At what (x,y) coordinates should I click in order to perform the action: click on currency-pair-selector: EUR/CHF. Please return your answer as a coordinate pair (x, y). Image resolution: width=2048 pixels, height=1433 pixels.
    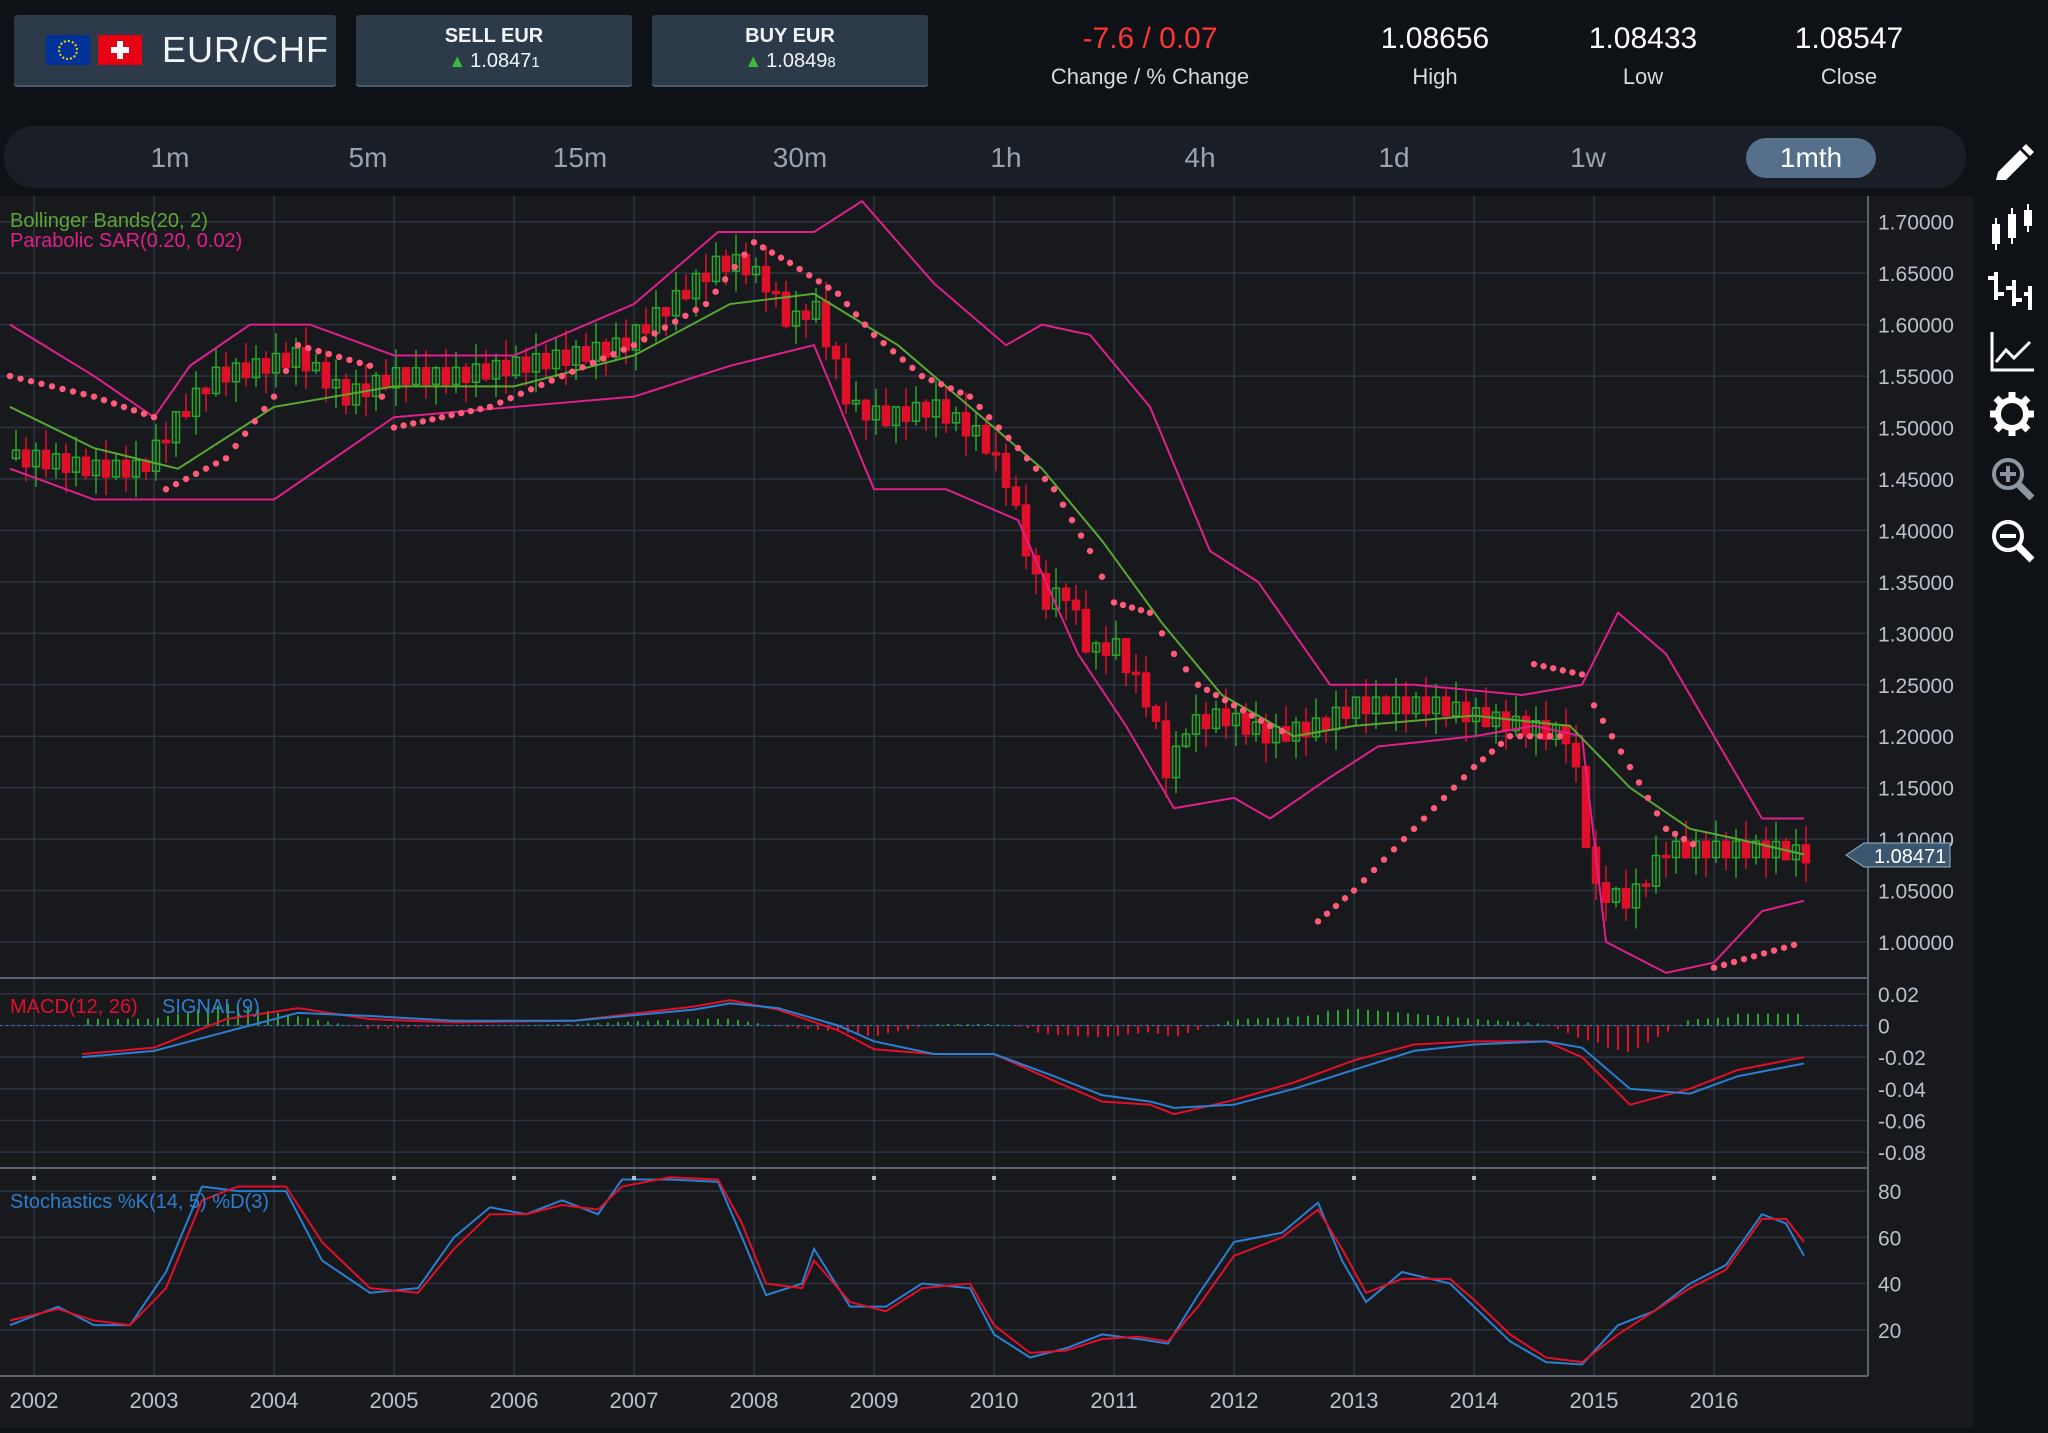
    Looking at the image, I should click on (175, 50).